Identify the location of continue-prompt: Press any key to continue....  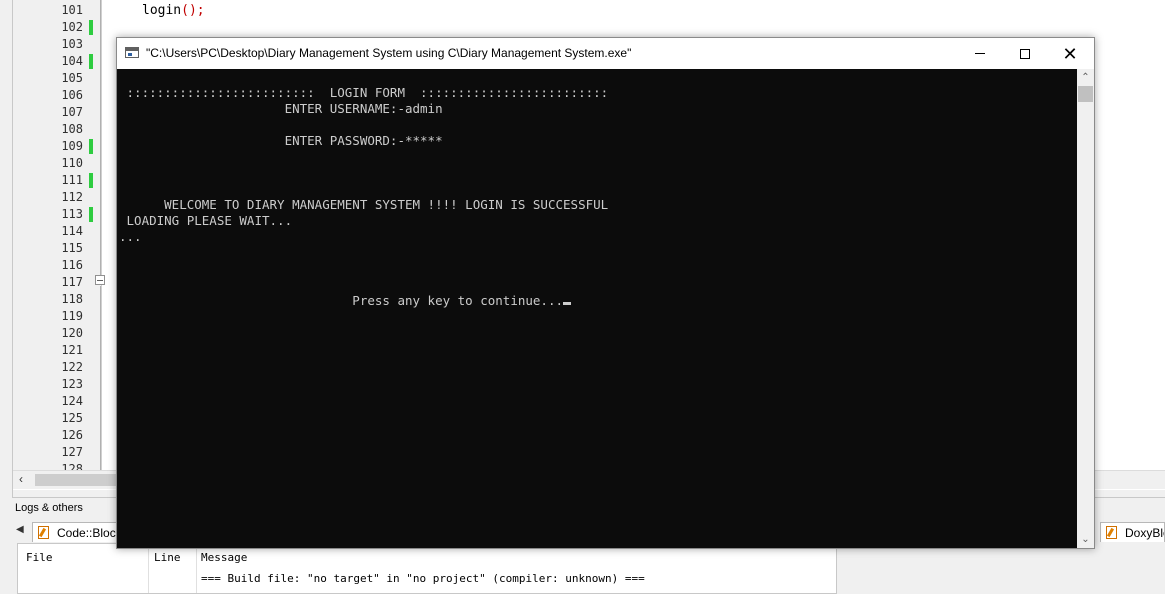
(345, 301).